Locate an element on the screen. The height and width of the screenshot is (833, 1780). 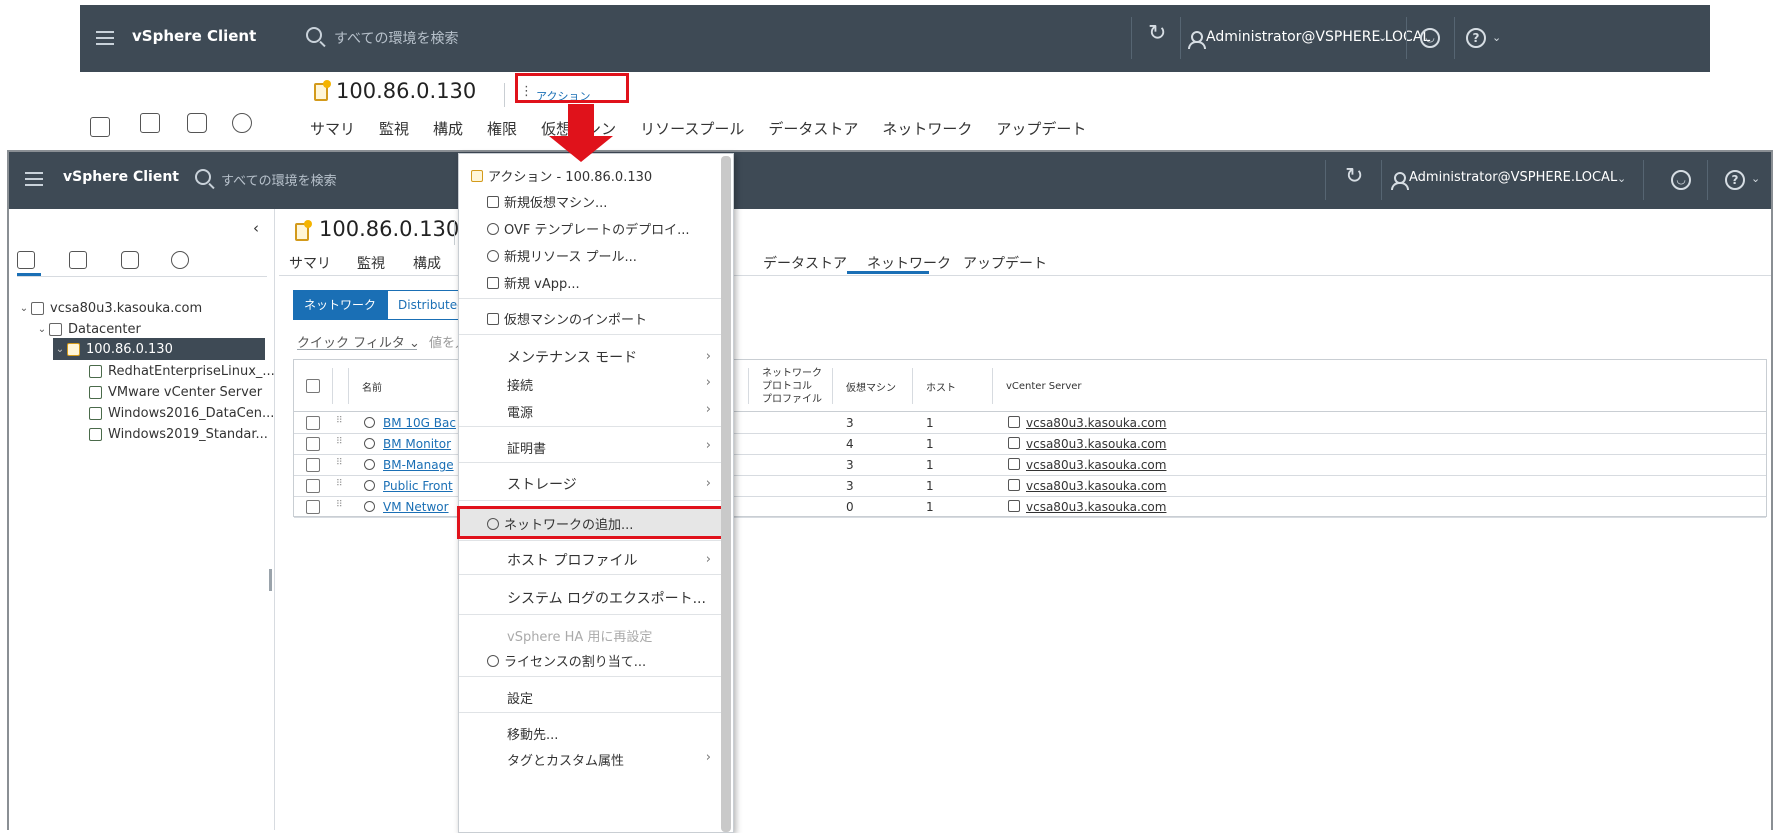
network-link: BM-Manage is located at coordinates (418, 465).